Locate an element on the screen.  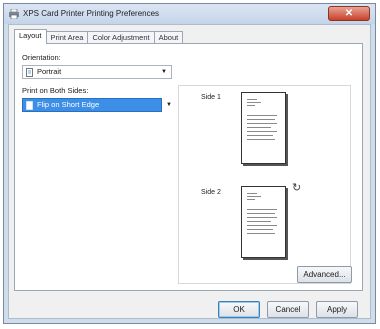
close-button: ✕ is located at coordinates (349, 13).